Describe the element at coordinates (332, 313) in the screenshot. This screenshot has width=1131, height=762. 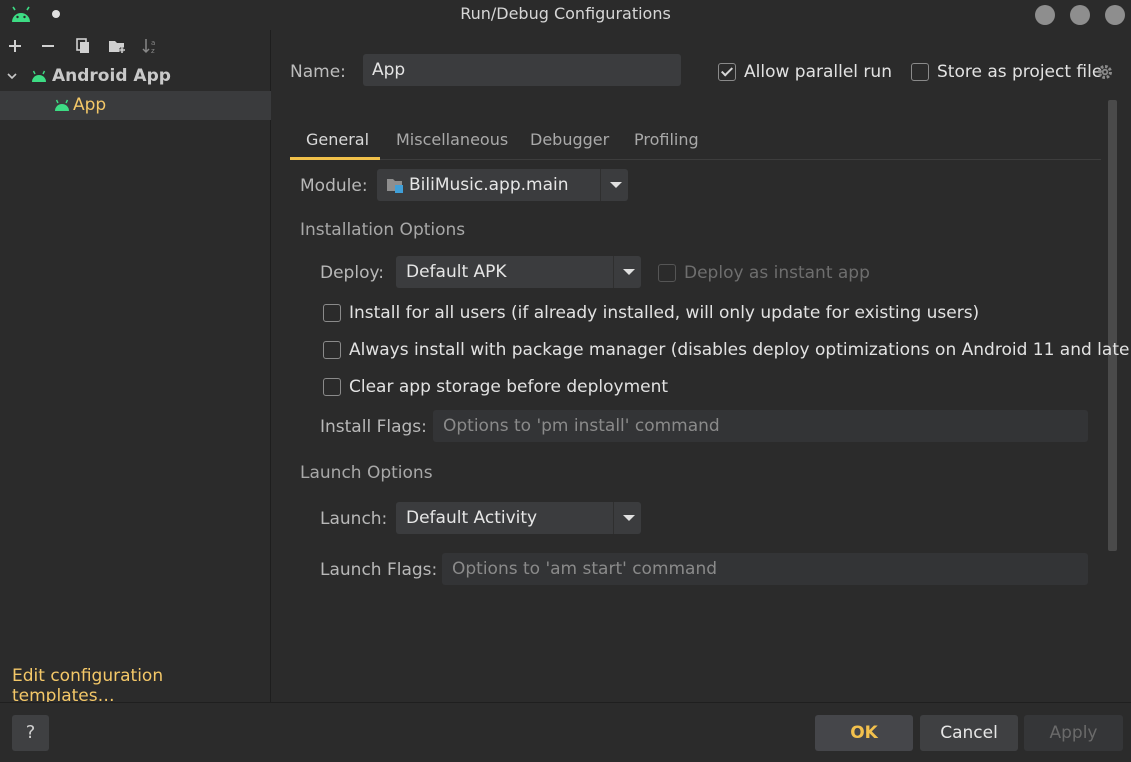
I see `install-all-users-checkbox` at that location.